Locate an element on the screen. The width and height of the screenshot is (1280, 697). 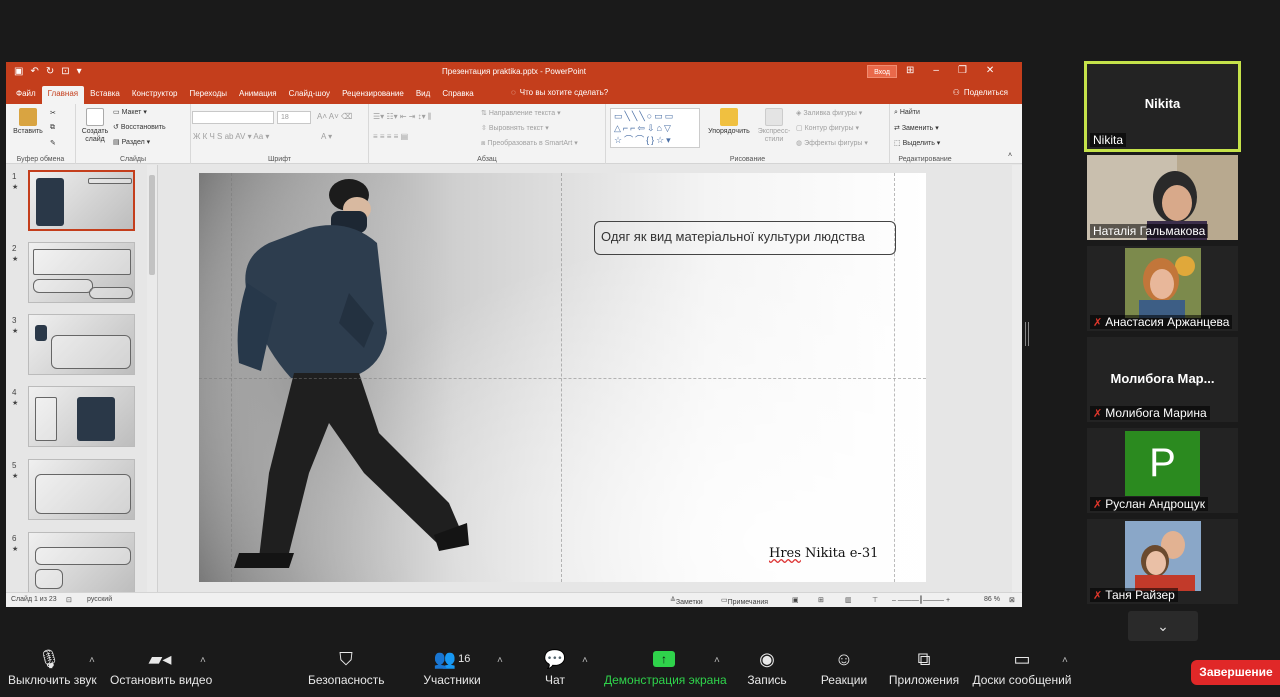
participant-tile: Nikita Nikita is located at coordinates (1162, 106).